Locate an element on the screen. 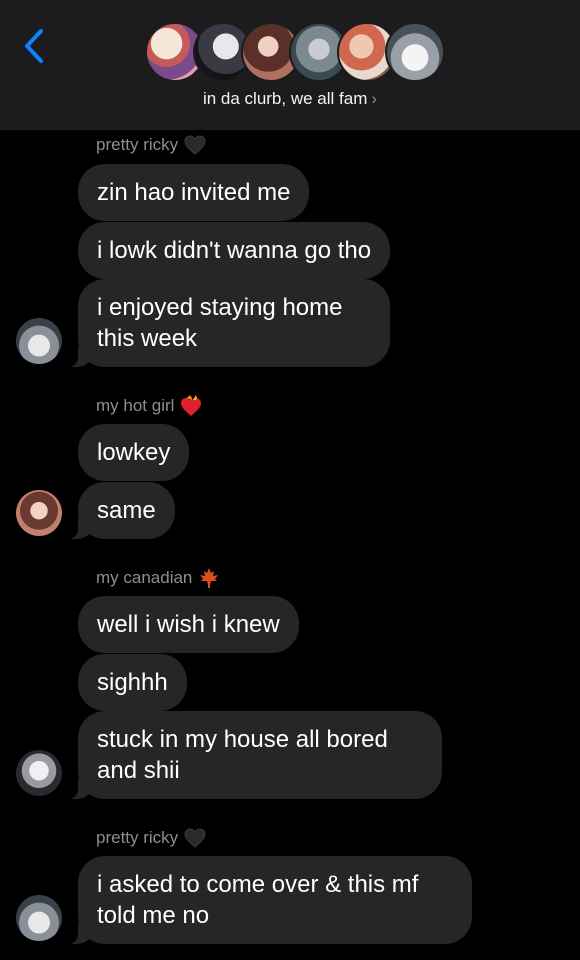 Image resolution: width=580 pixels, height=960 pixels. maple-leaf-icon is located at coordinates (209, 578).